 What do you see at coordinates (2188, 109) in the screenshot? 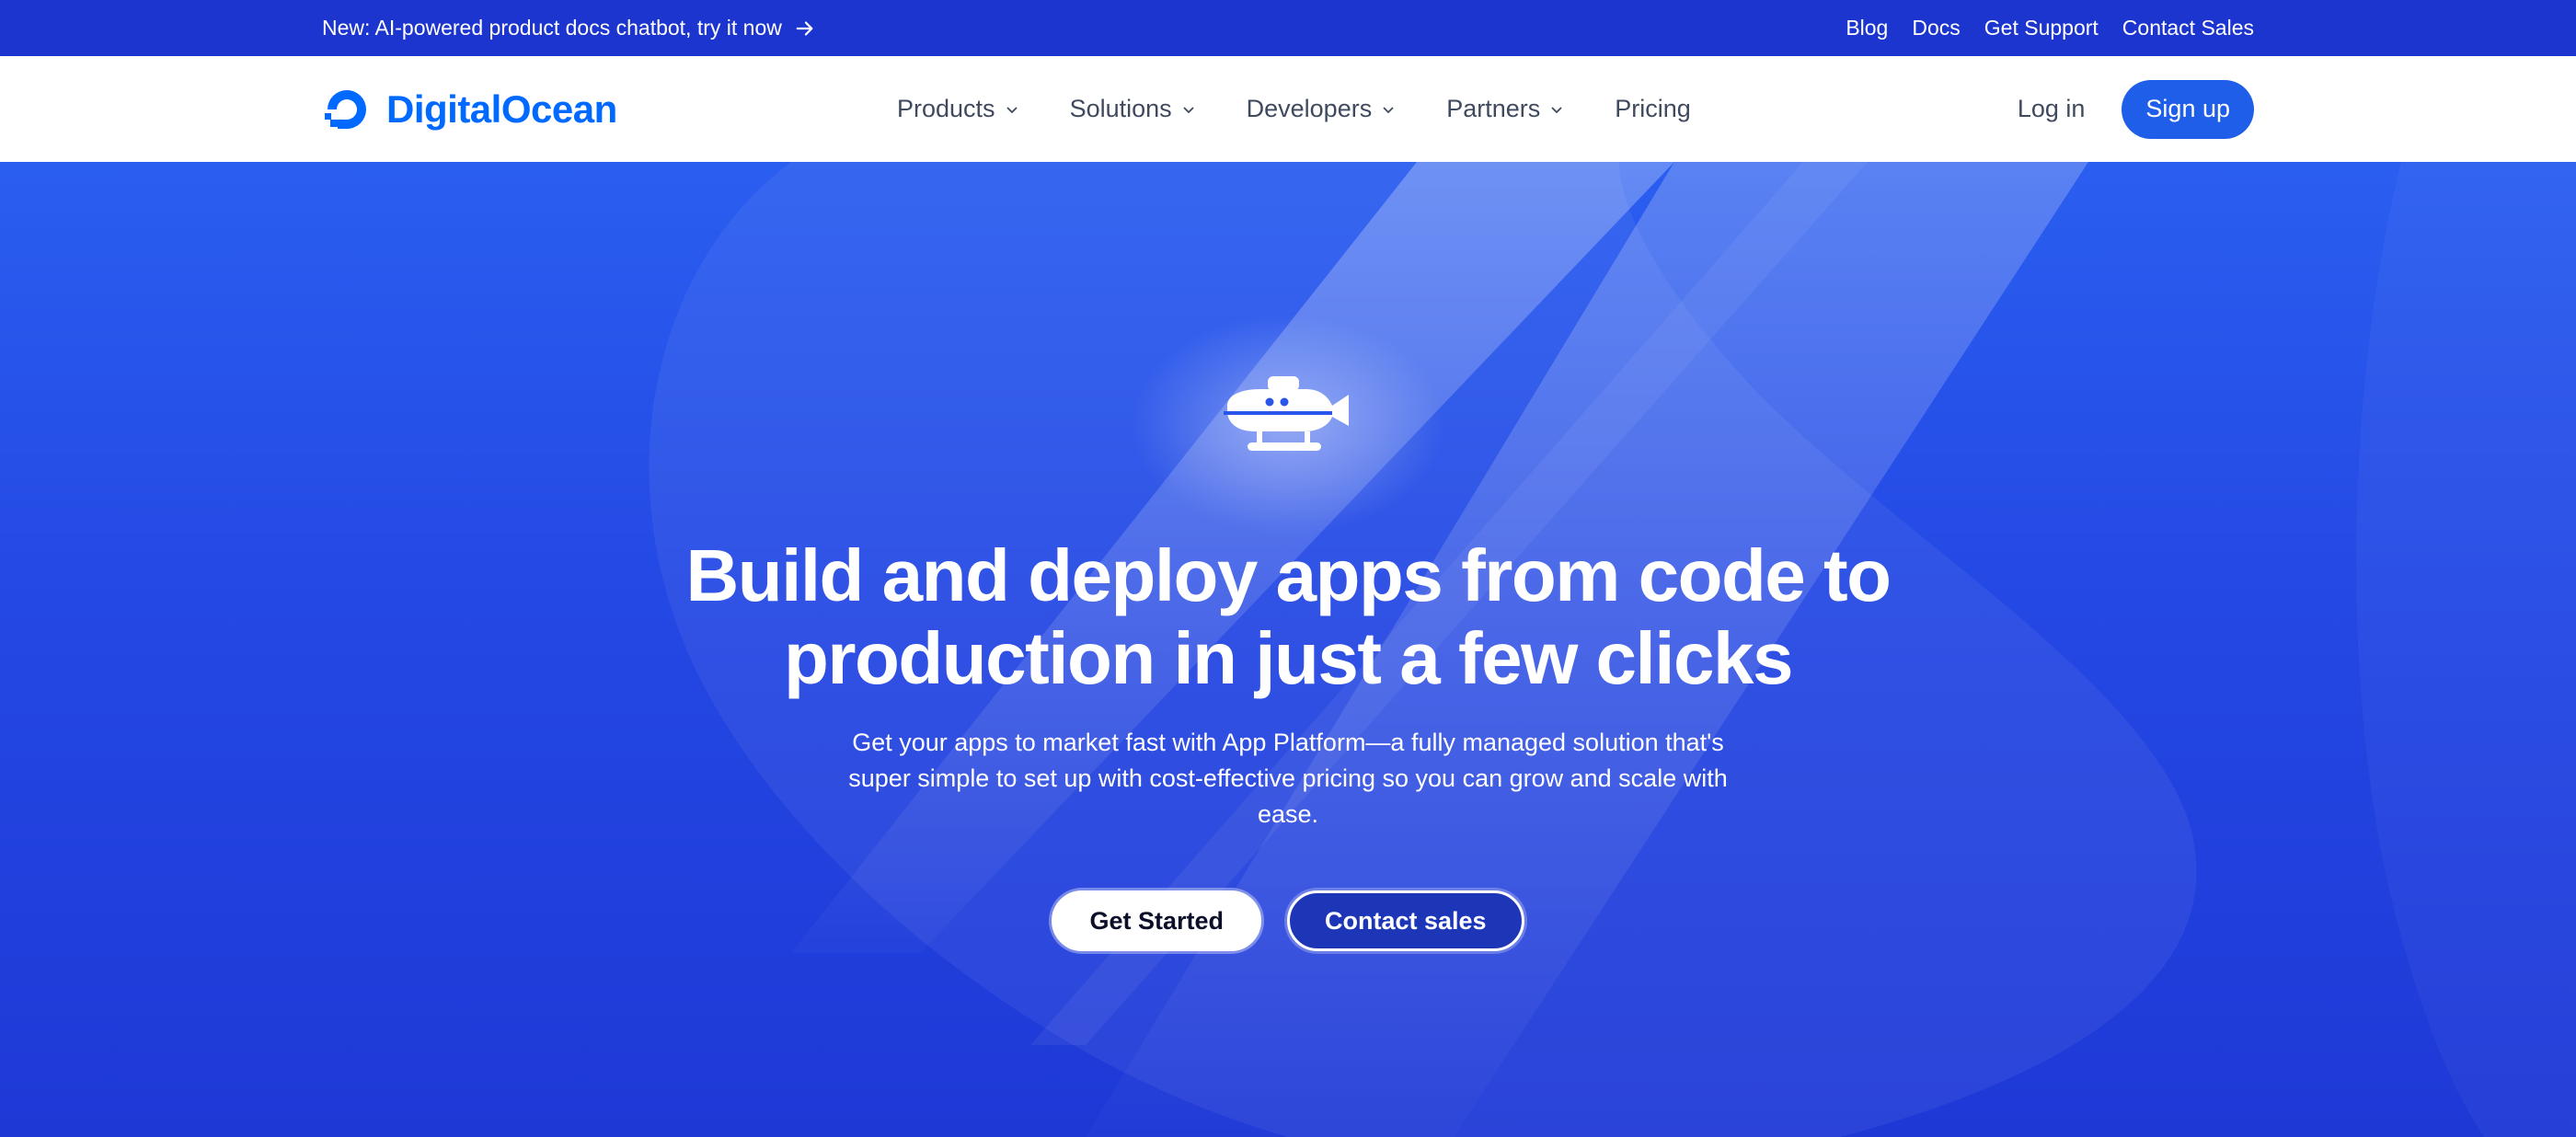
I see `signup-button: Sign up` at bounding box center [2188, 109].